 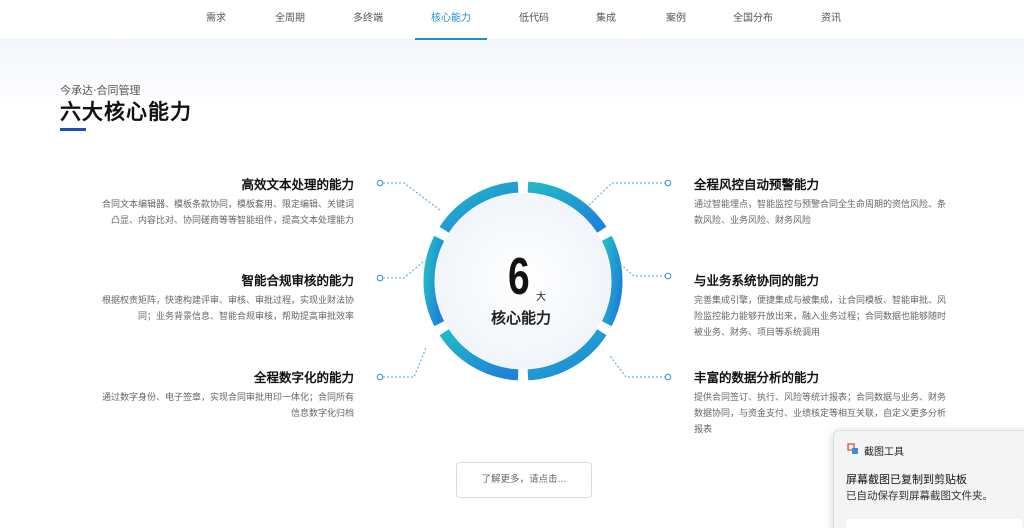 I want to click on nav-item-low-code: 低代码, so click(x=534, y=20).